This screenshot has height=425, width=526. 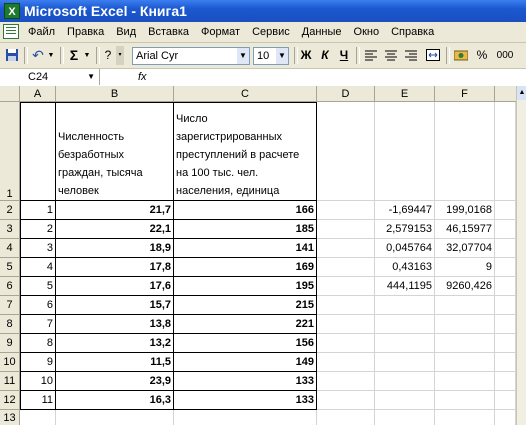 What do you see at coordinates (306, 55) in the screenshot?
I see `bold-button: Ж` at bounding box center [306, 55].